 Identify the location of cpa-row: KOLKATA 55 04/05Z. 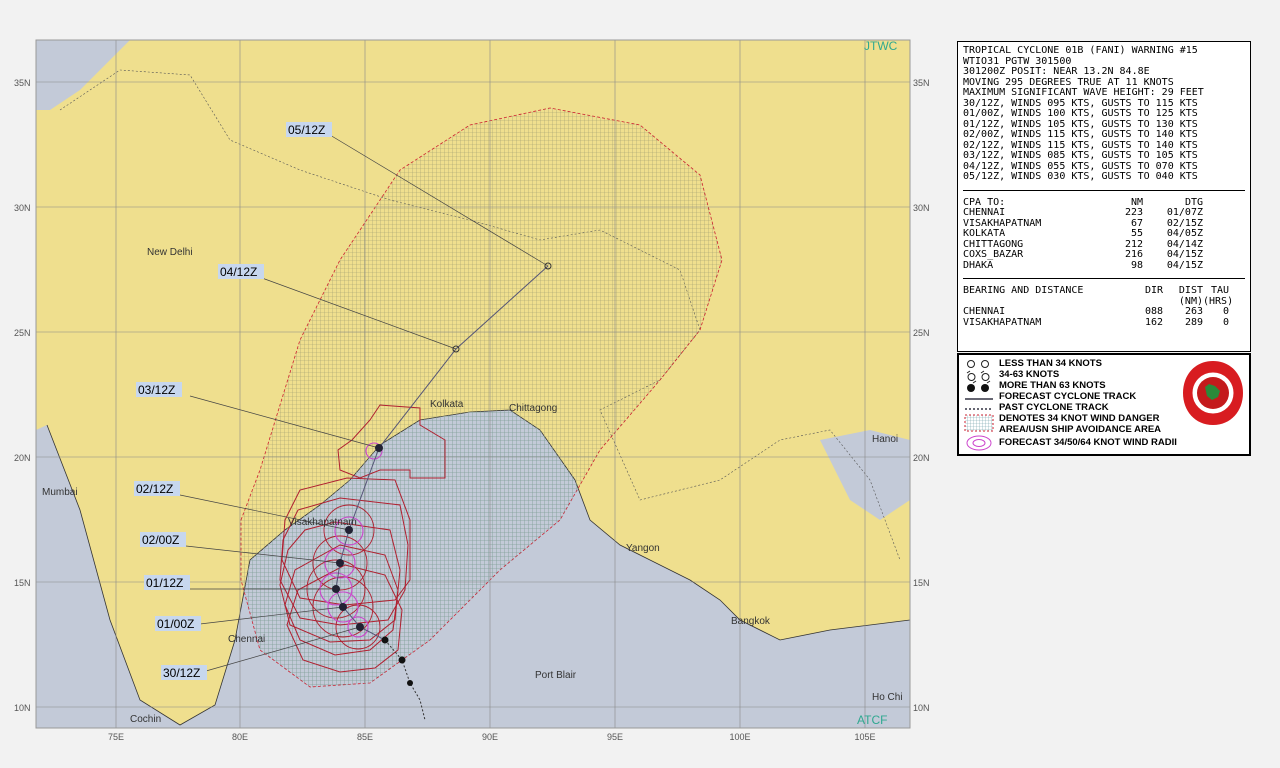
(1083, 233).